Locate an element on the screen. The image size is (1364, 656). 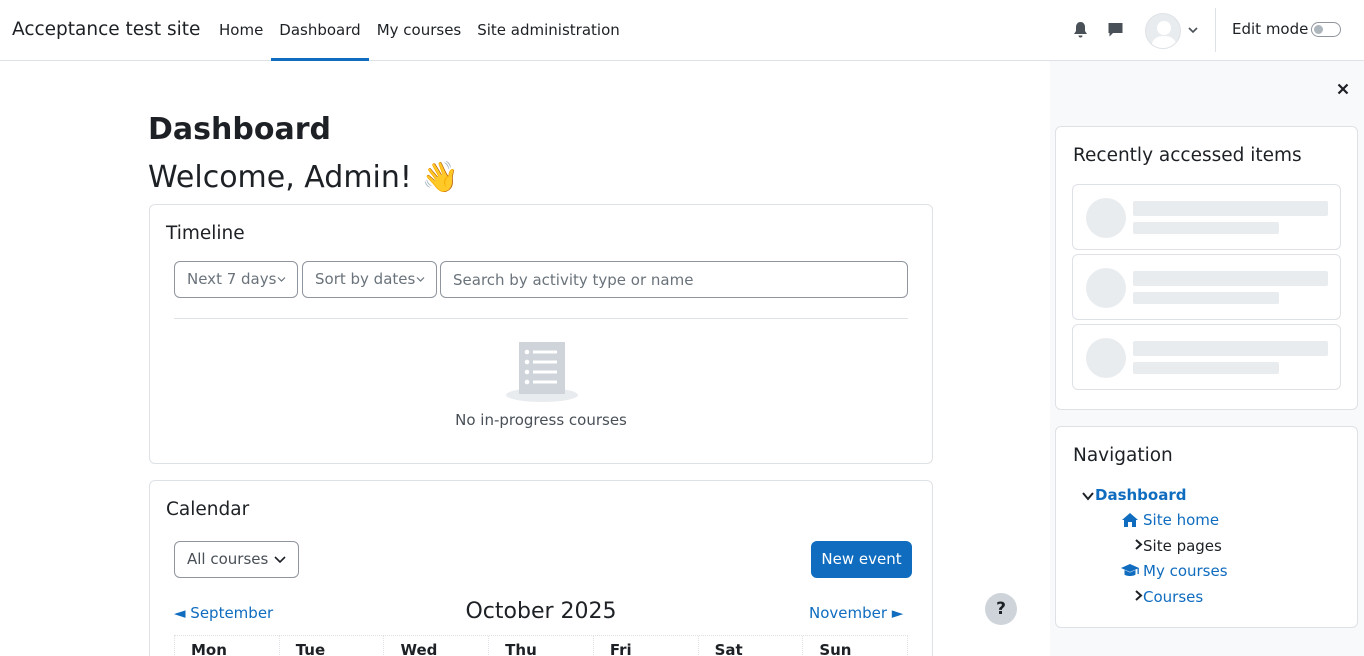
day-filter-dropdown: Next 7 days is located at coordinates (236, 279).